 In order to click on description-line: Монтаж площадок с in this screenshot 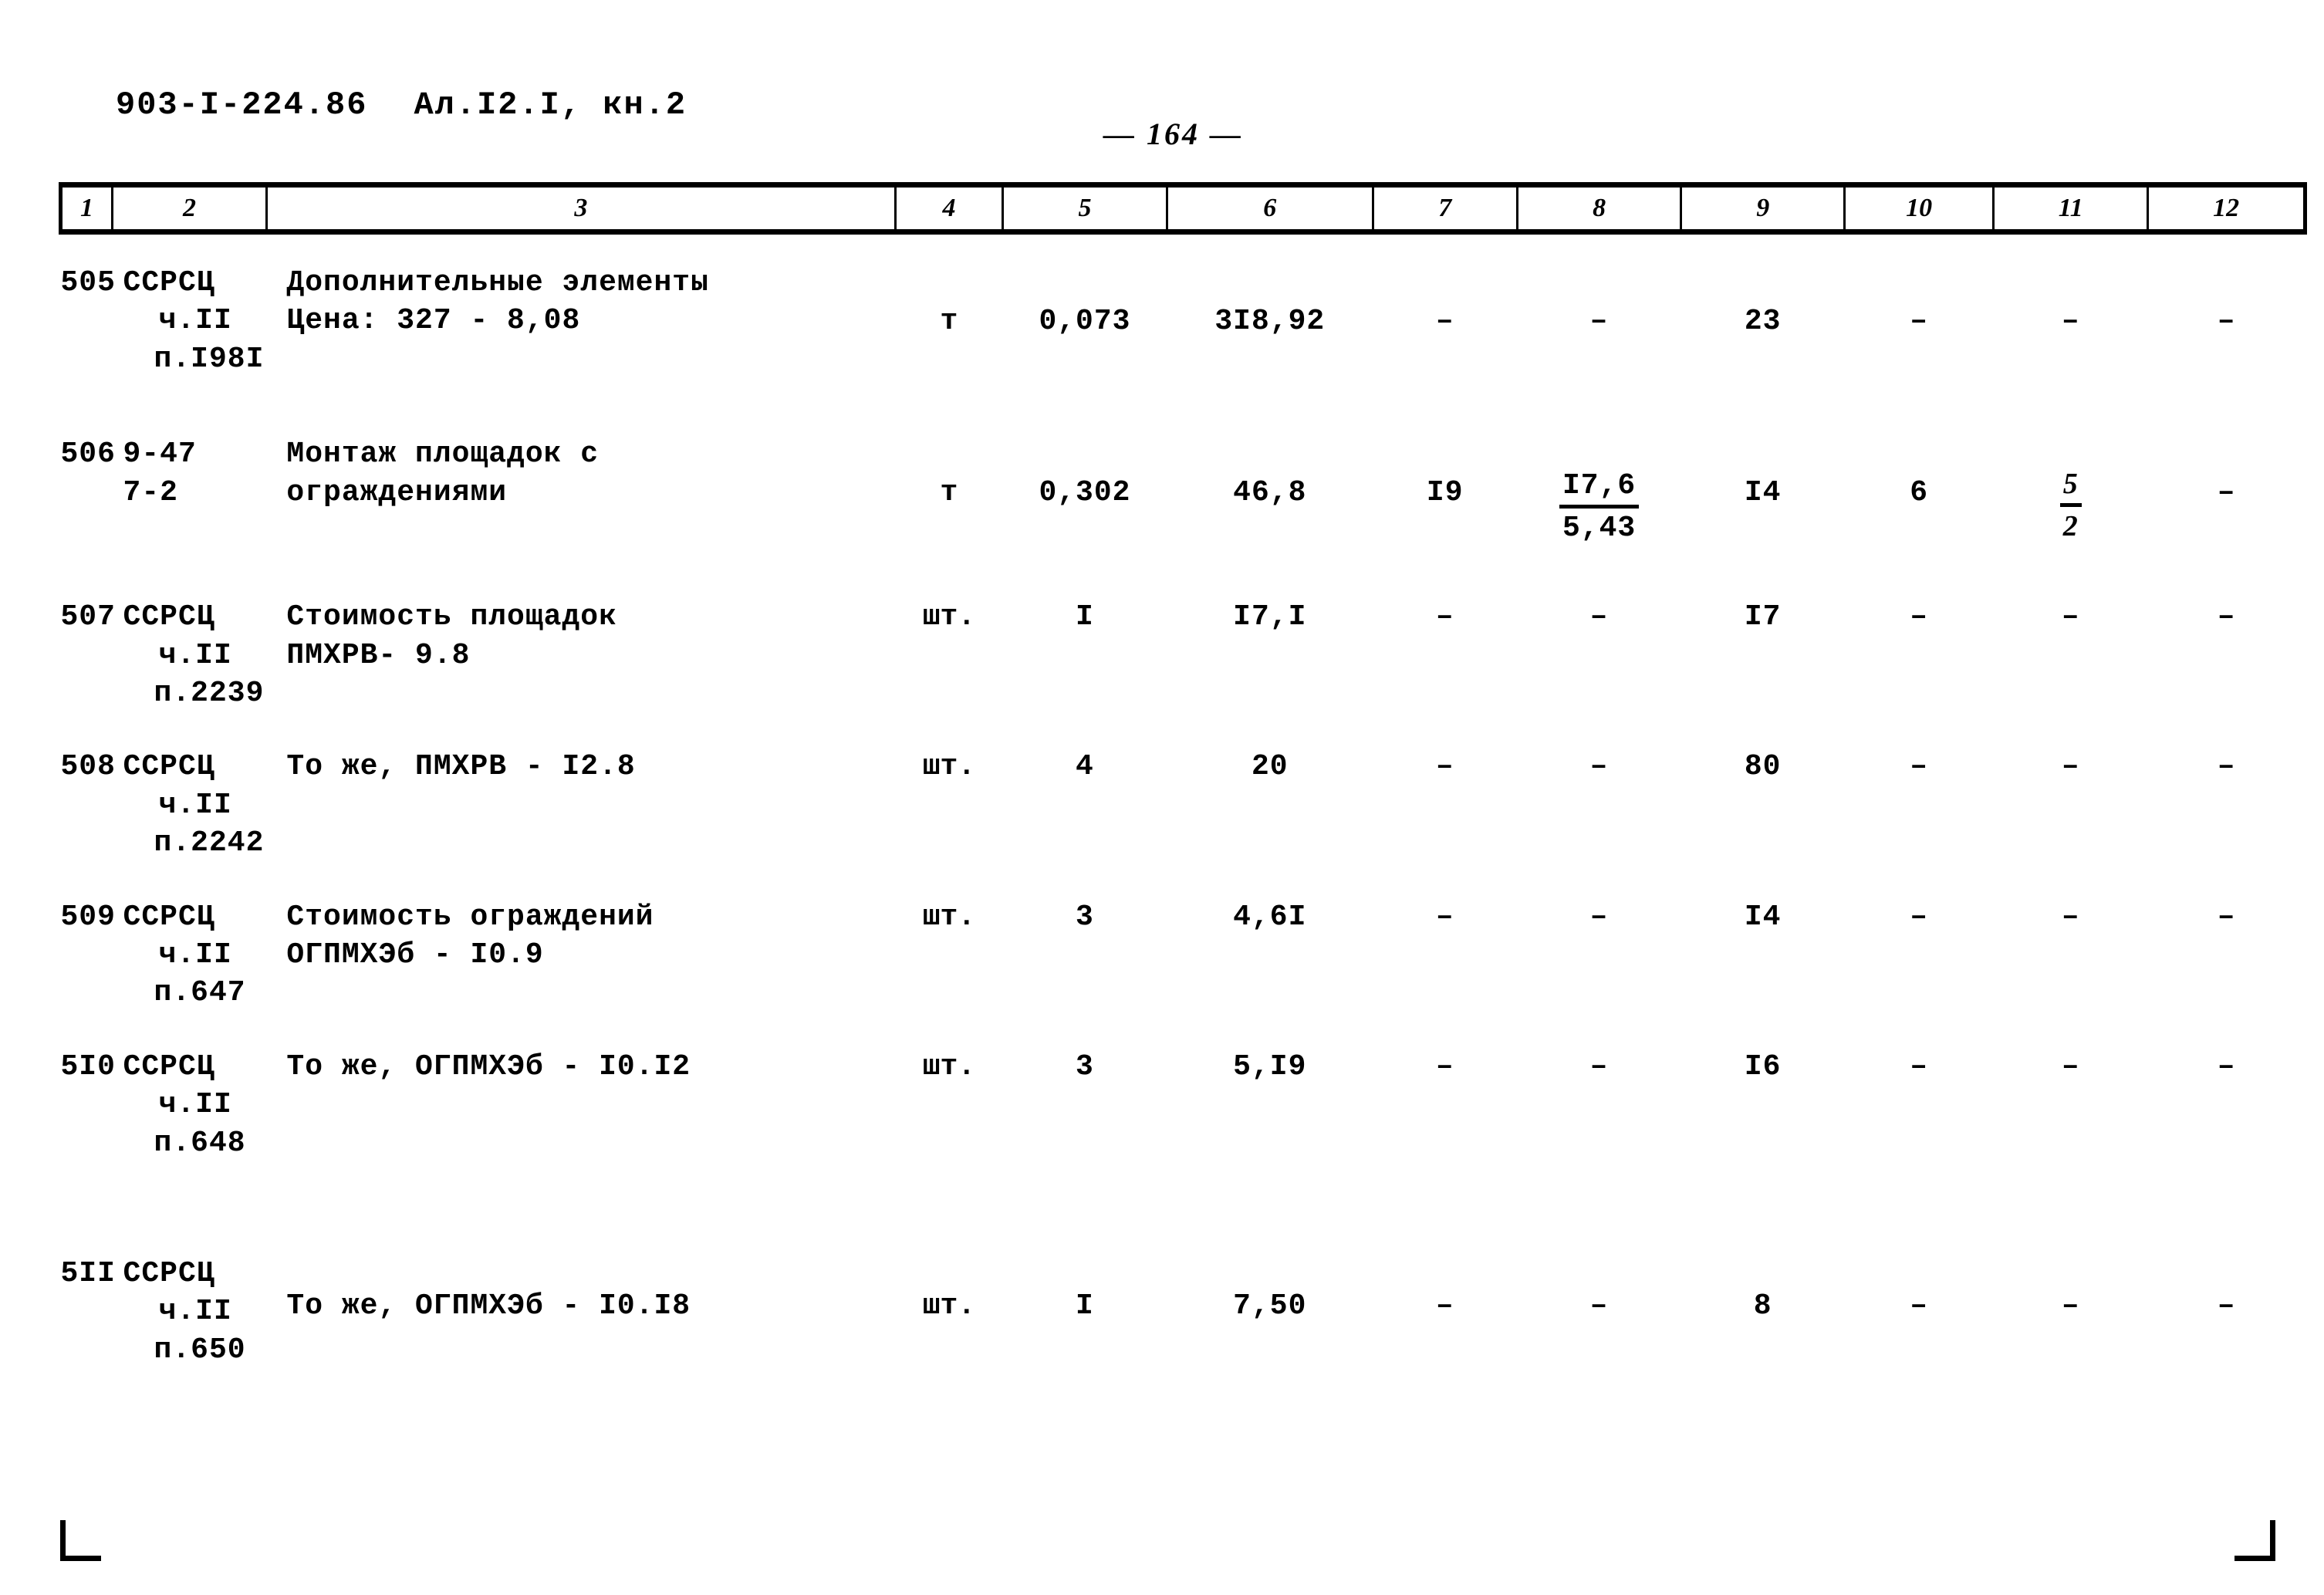, I will do `click(443, 454)`.